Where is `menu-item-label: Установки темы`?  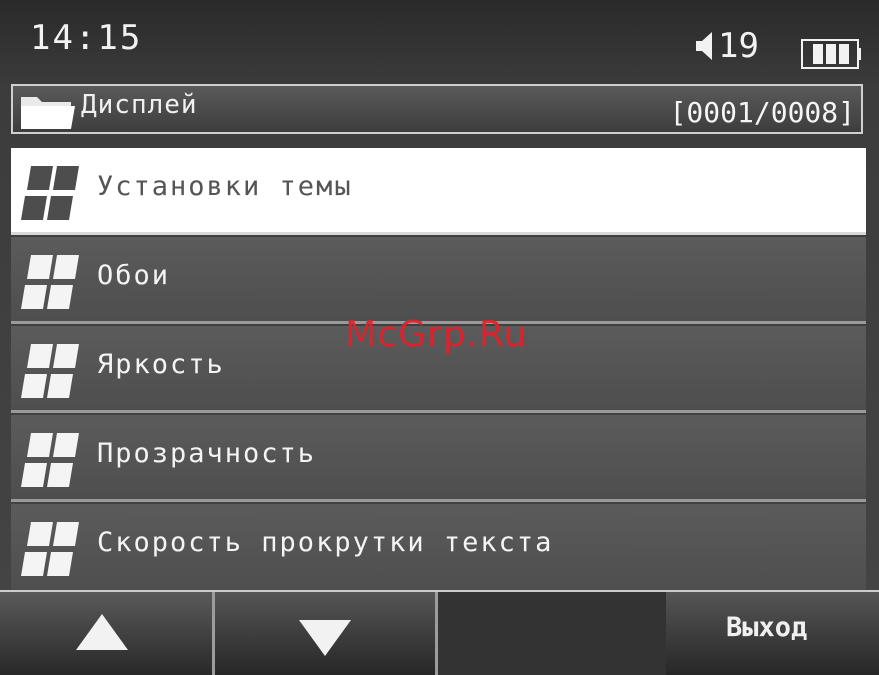 menu-item-label: Установки темы is located at coordinates (225, 186).